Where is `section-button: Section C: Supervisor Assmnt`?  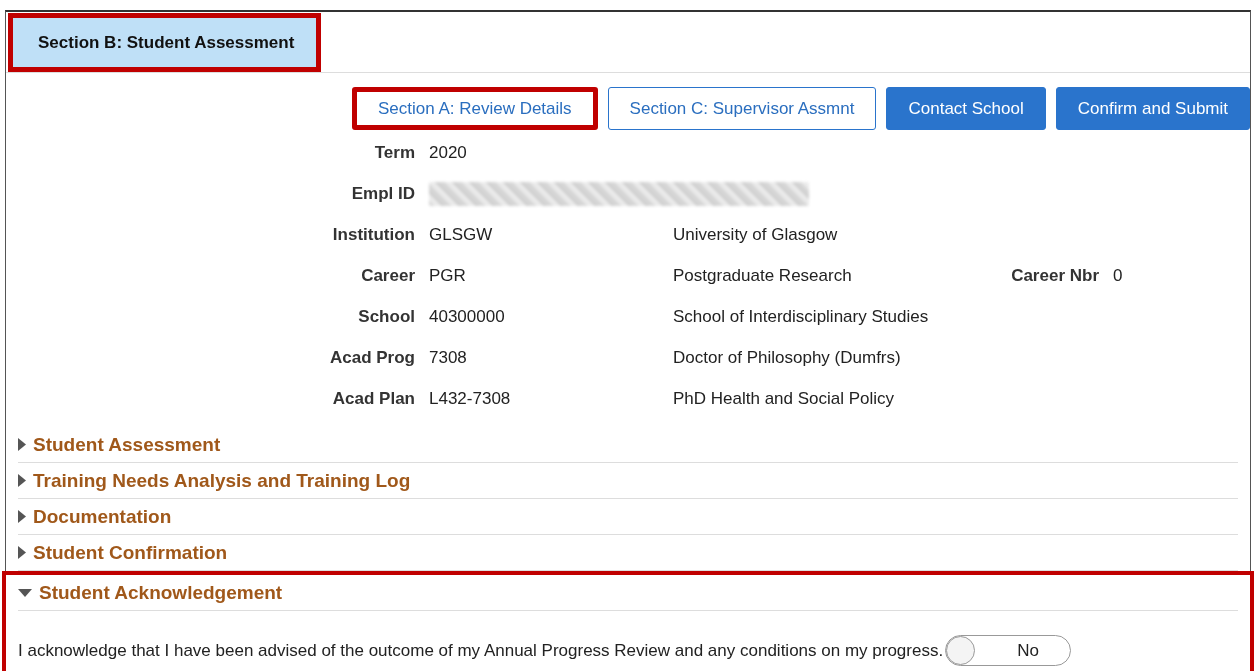 section-button: Section C: Supervisor Assmnt is located at coordinates (742, 108).